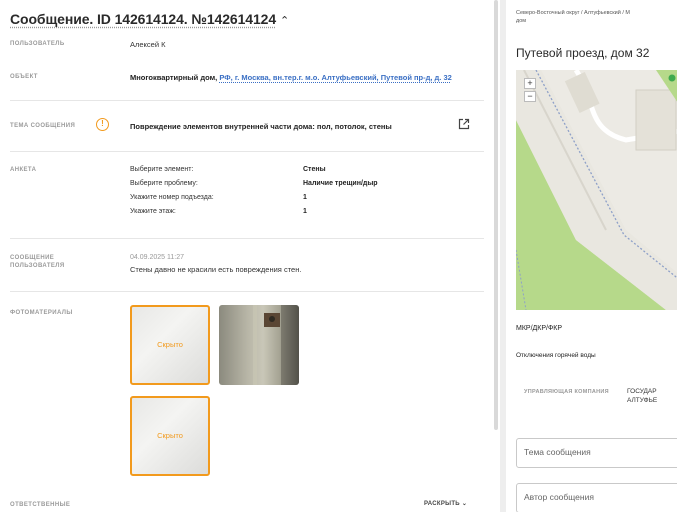 This screenshot has height=512, width=677. I want to click on topic-field, so click(596, 453).